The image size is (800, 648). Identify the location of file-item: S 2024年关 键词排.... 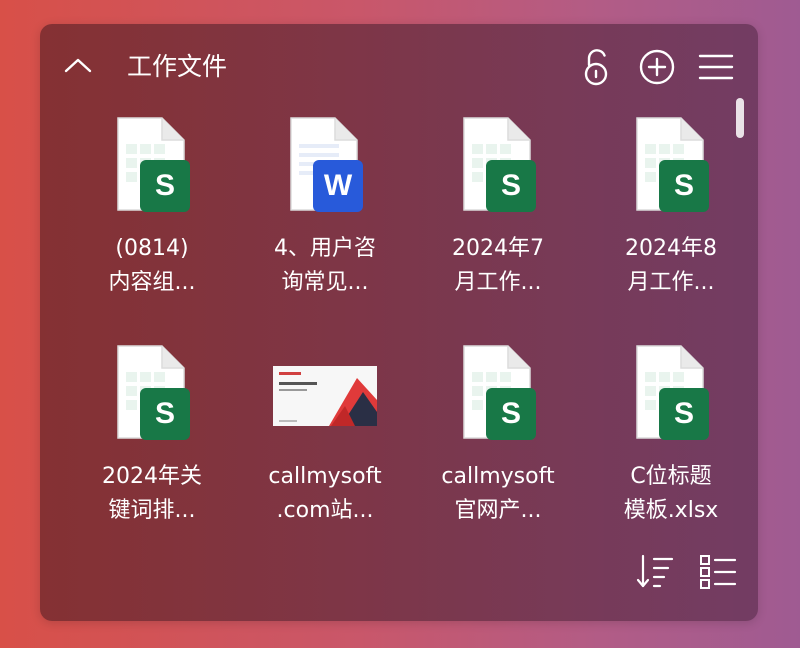
(152, 442).